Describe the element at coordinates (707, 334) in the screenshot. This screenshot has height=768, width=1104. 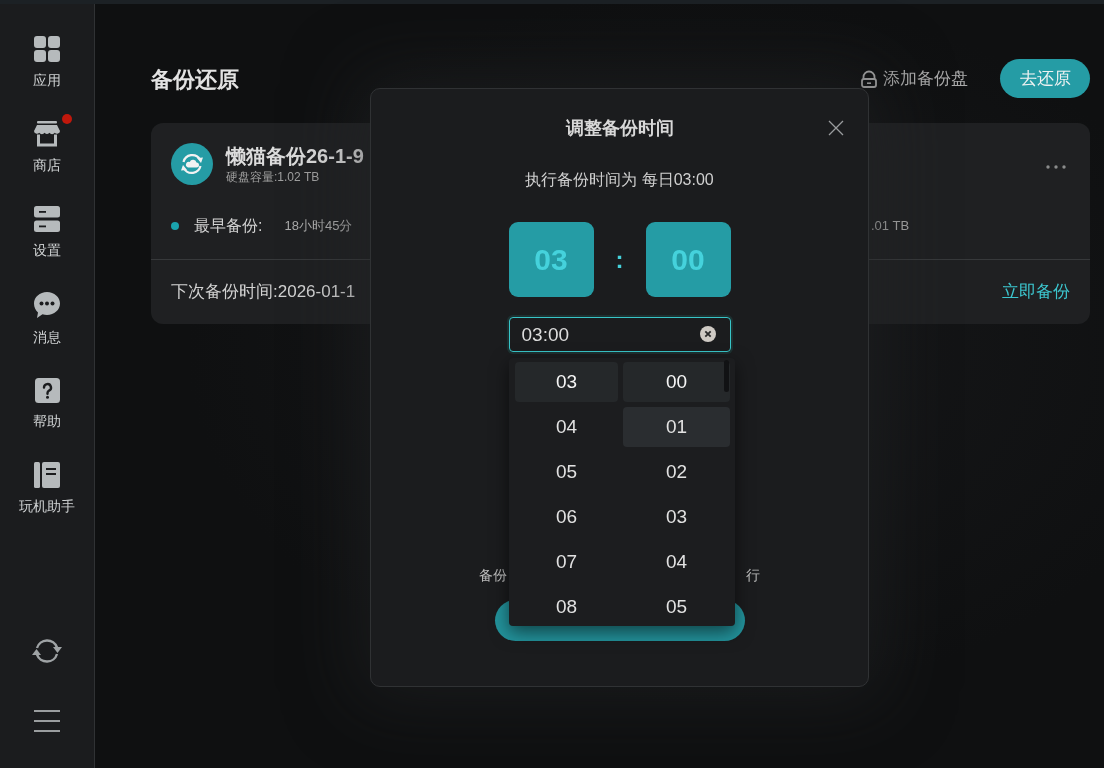
I see `clear-icon` at that location.